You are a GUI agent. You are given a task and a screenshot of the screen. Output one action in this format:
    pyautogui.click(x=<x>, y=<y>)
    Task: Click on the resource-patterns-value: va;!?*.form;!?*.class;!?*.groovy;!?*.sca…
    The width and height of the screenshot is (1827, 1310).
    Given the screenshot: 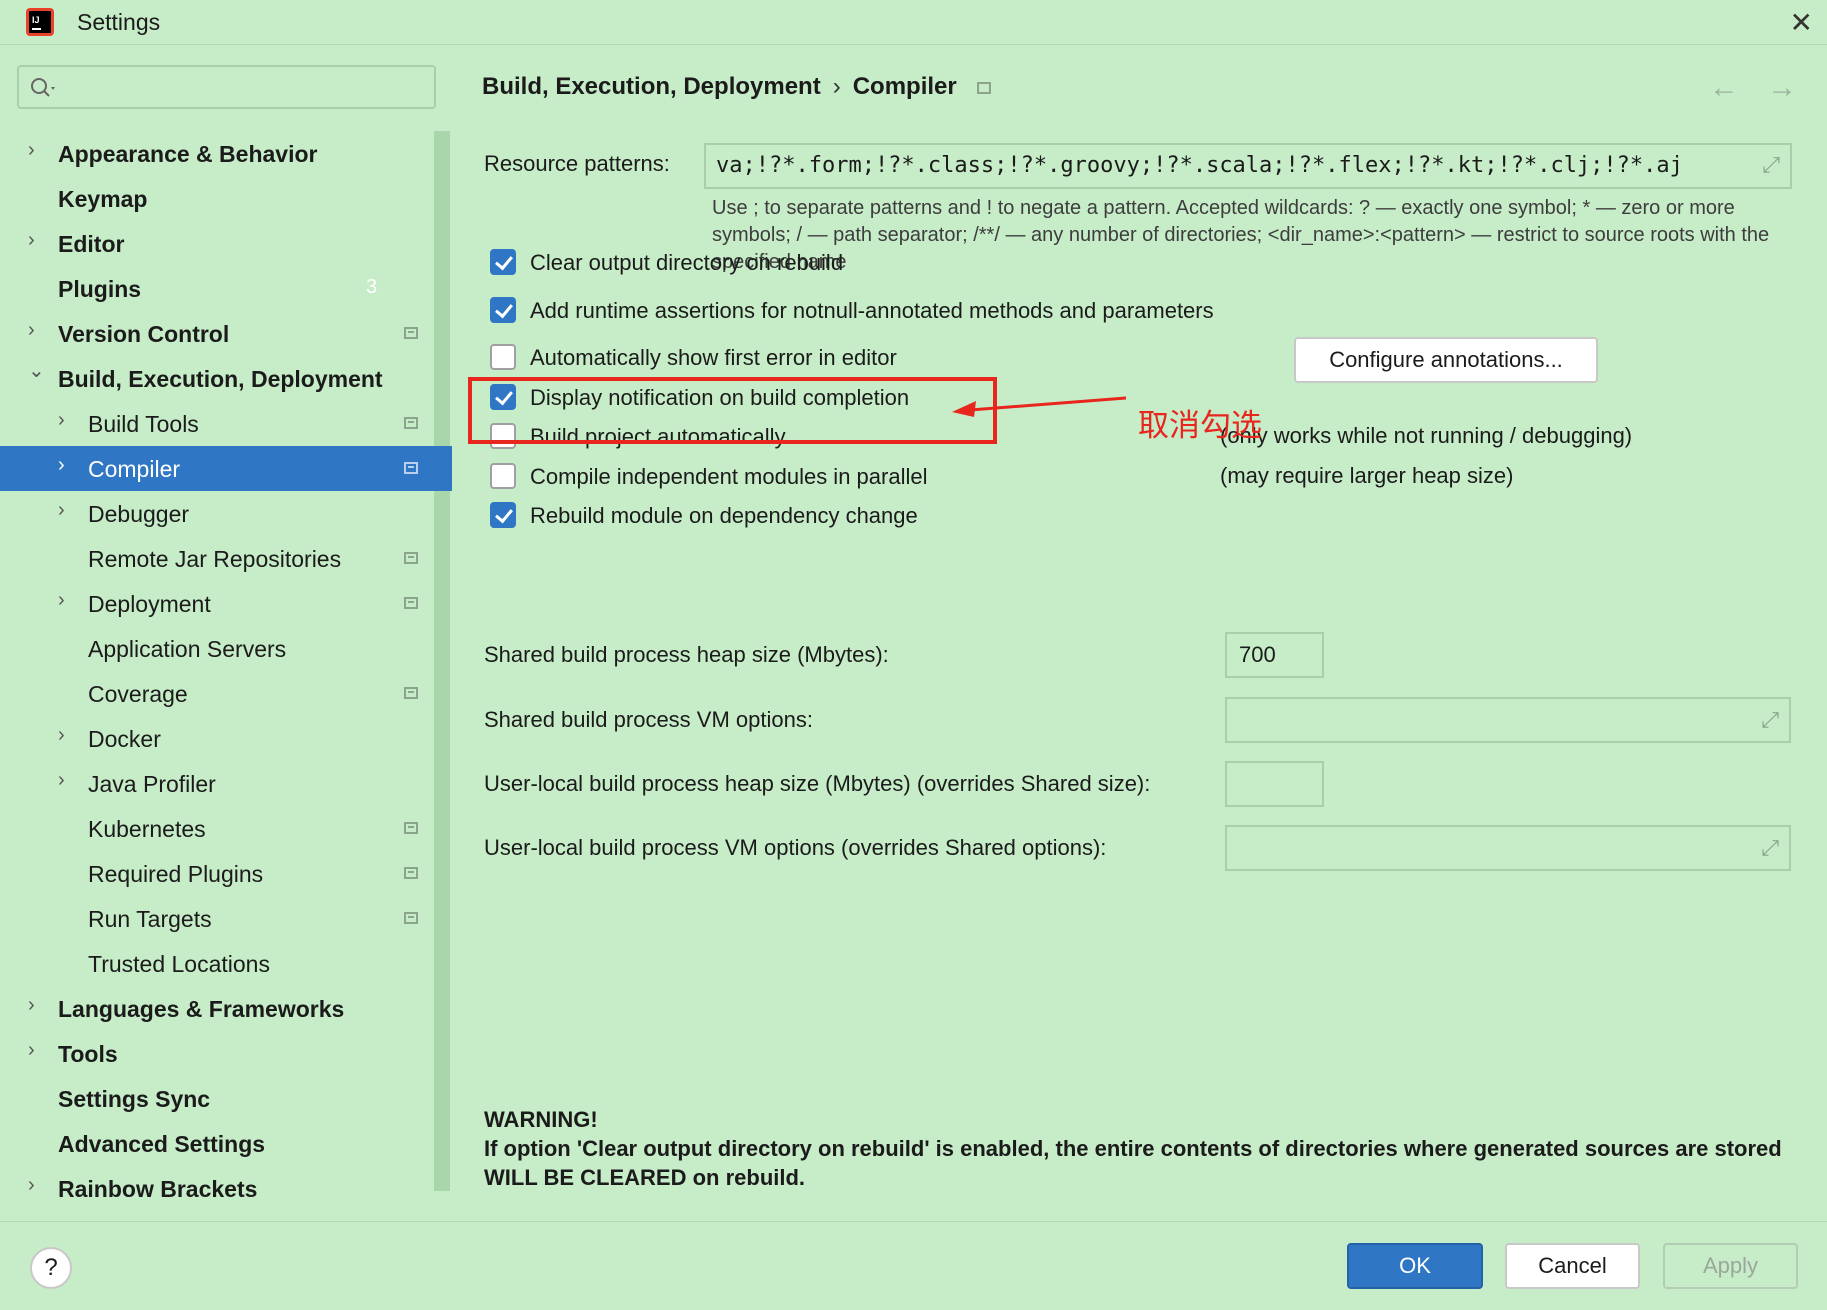 What is the action you would take?
    pyautogui.click(x=1199, y=165)
    